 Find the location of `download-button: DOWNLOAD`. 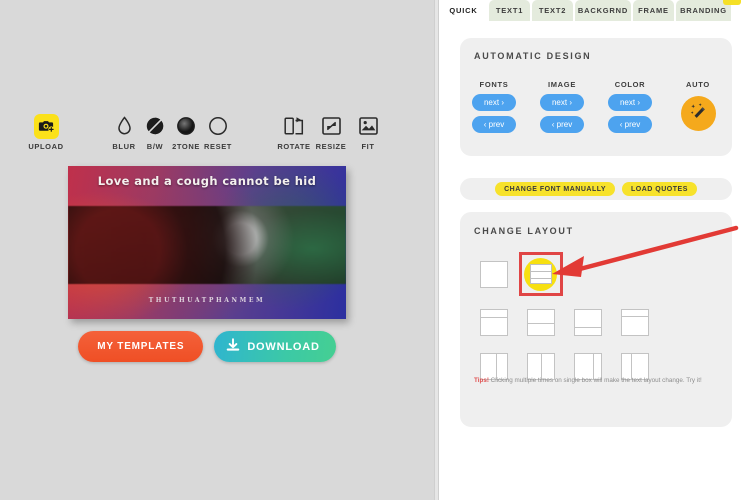

download-button: DOWNLOAD is located at coordinates (275, 346).